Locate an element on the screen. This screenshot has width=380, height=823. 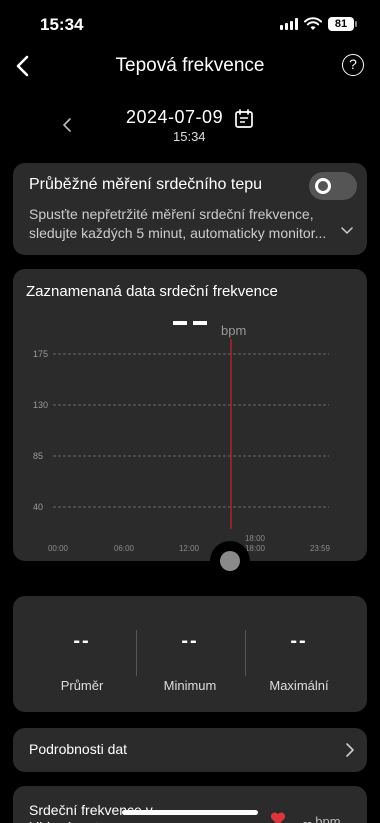
x-tick-label: 23:59 is located at coordinates (320, 548).